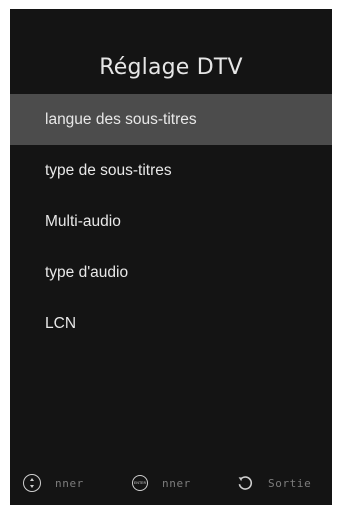  What do you see at coordinates (171, 67) in the screenshot?
I see `page-title: Réglage DTV` at bounding box center [171, 67].